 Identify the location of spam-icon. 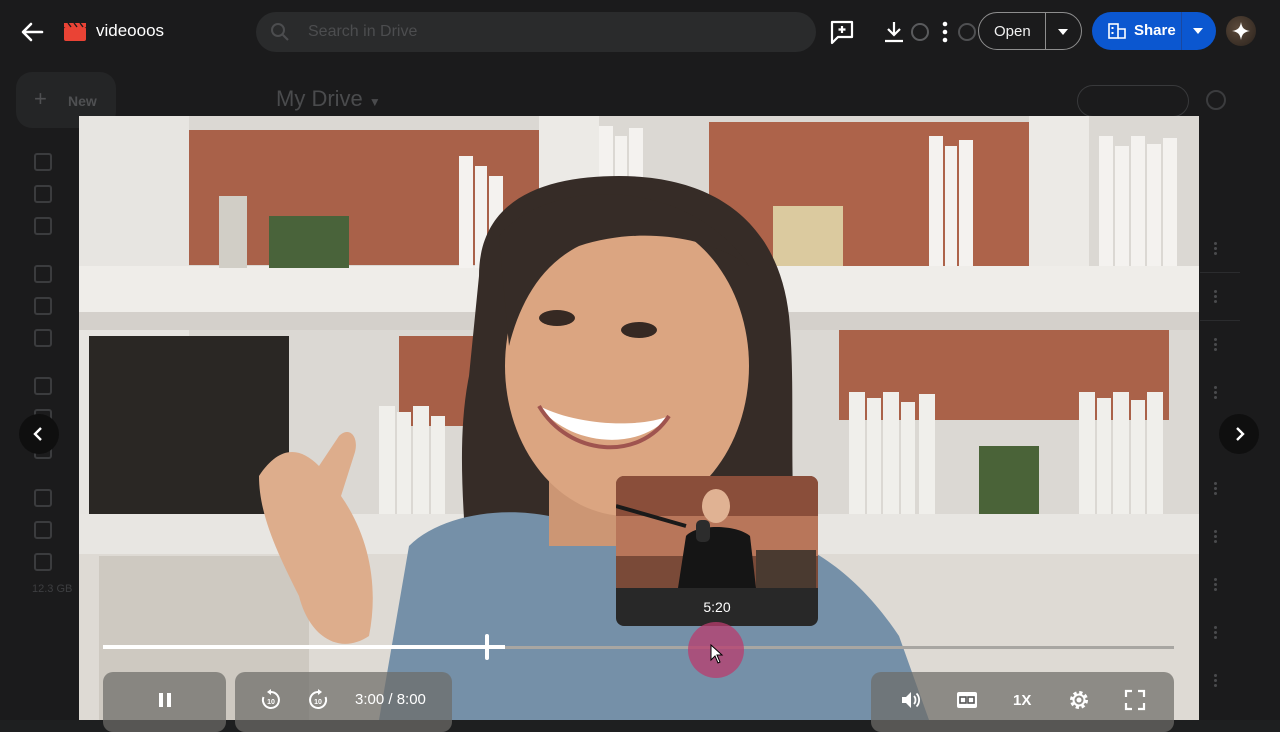
(43, 498).